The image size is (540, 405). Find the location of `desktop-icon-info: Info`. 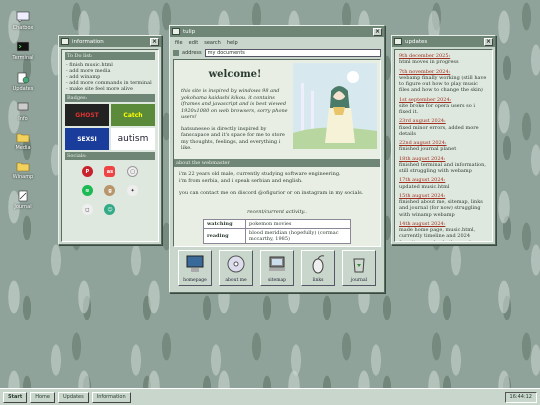

desktop-icon-info: Info is located at coordinates (23, 112).